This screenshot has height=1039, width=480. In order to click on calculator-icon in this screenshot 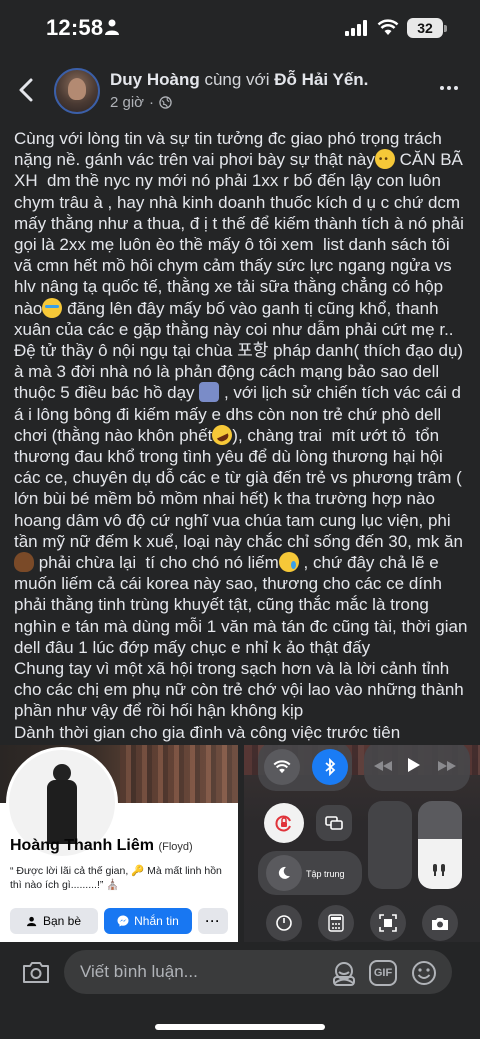, I will do `click(336, 923)`.